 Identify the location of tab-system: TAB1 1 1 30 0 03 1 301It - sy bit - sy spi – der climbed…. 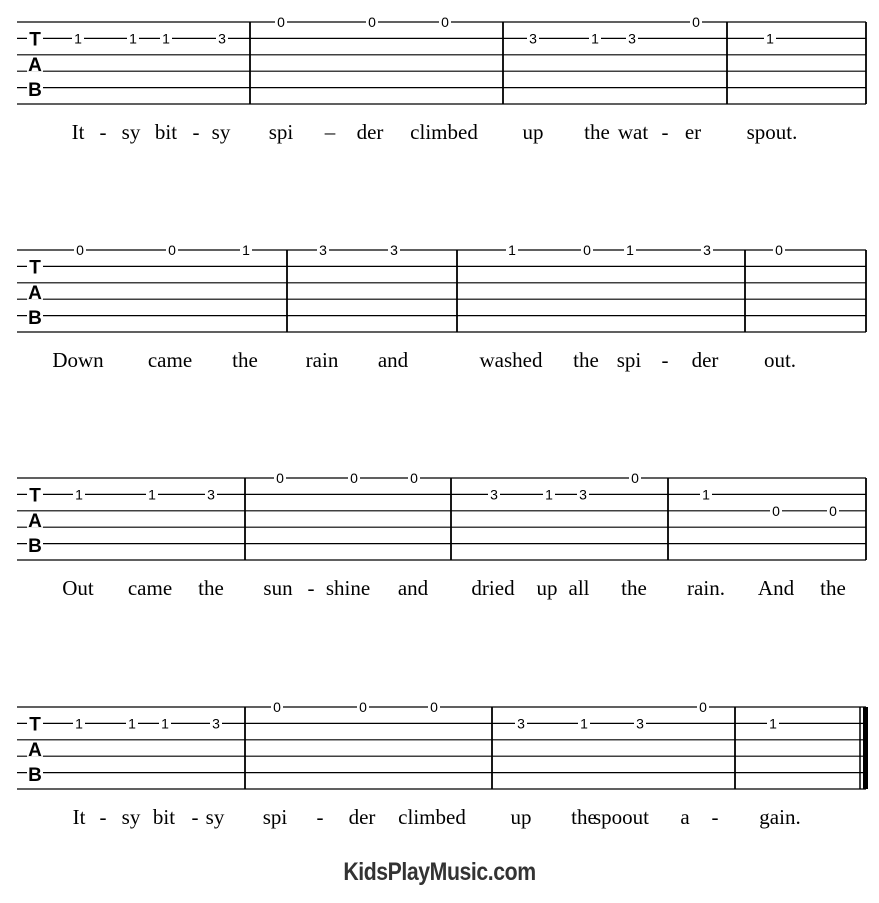
(442, 79).